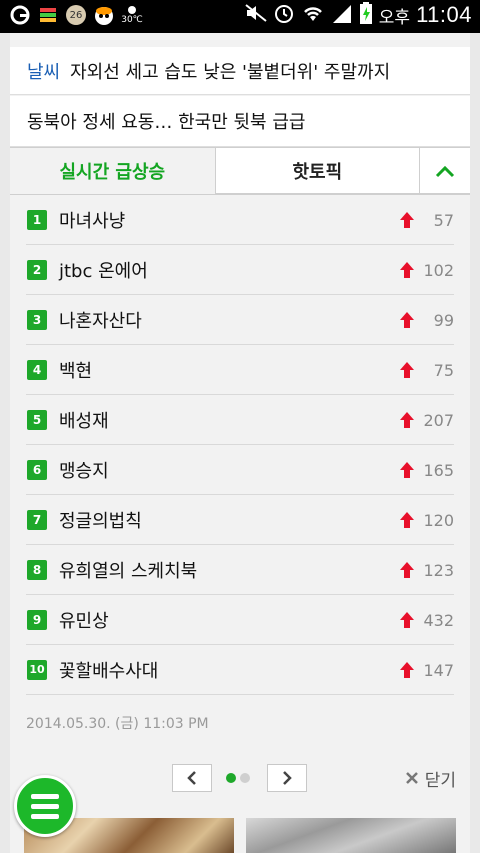  I want to click on menu-fab-button, so click(45, 806).